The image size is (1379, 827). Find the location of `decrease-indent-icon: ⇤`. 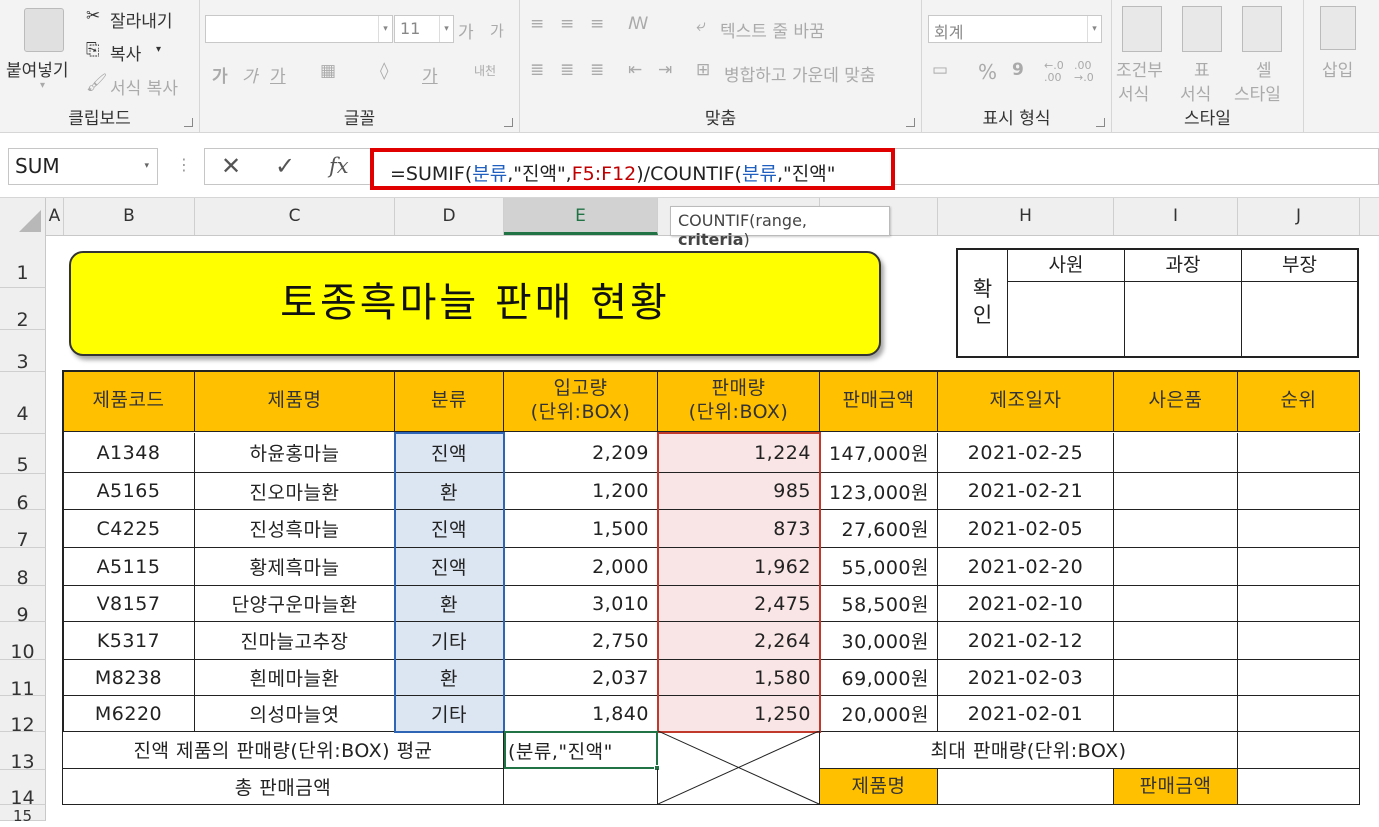

decrease-indent-icon: ⇤ is located at coordinates (635, 70).